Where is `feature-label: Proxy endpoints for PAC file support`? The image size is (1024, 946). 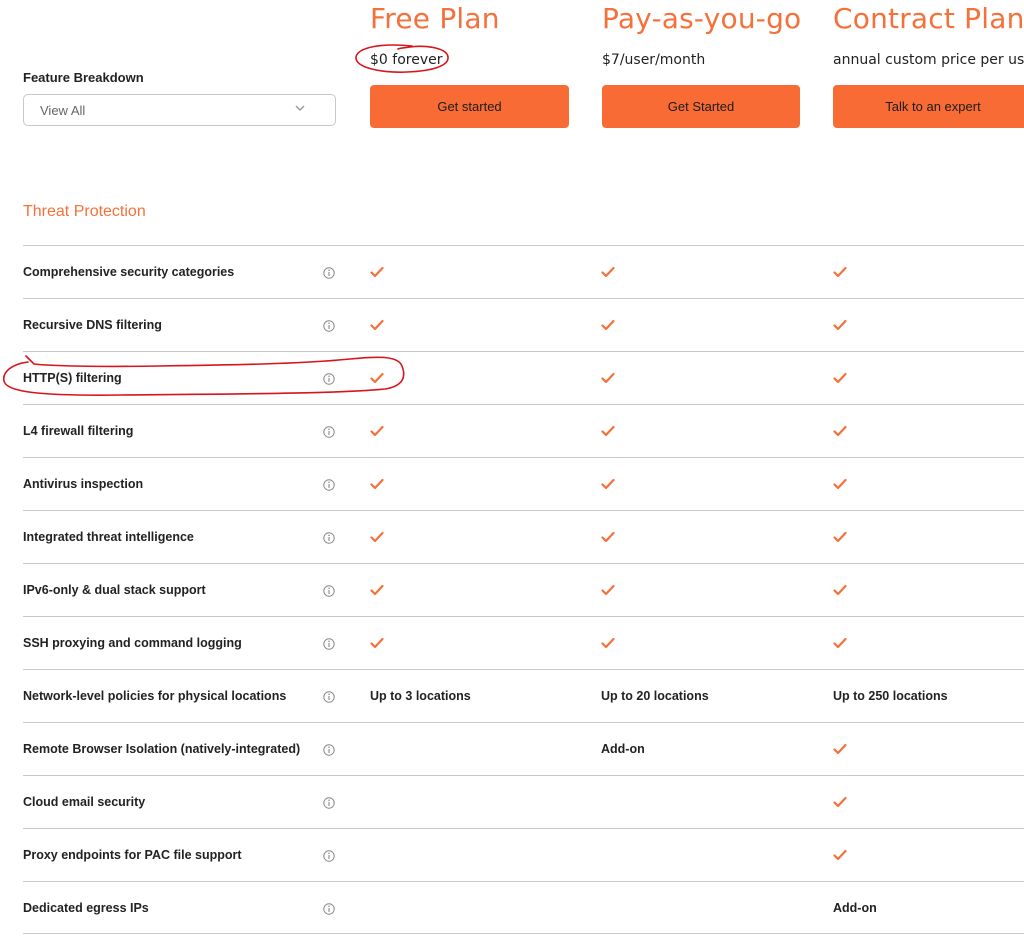
feature-label: Proxy endpoints for PAC file support is located at coordinates (132, 855).